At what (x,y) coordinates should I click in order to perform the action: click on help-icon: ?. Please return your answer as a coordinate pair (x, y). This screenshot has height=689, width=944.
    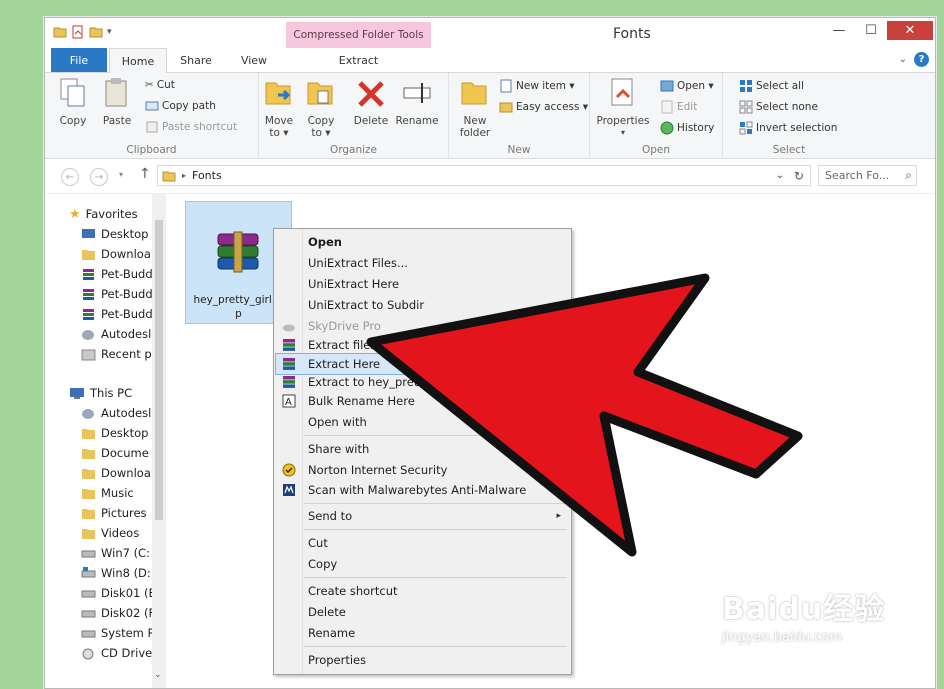
    Looking at the image, I should click on (921, 59).